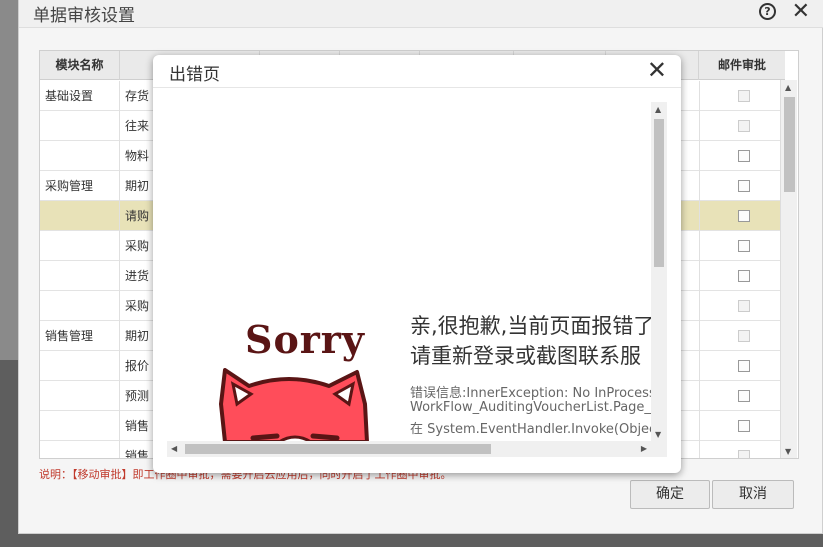  I want to click on error-message-line-1: 亲,很抱歉,当前页面报错了, so click(532, 326).